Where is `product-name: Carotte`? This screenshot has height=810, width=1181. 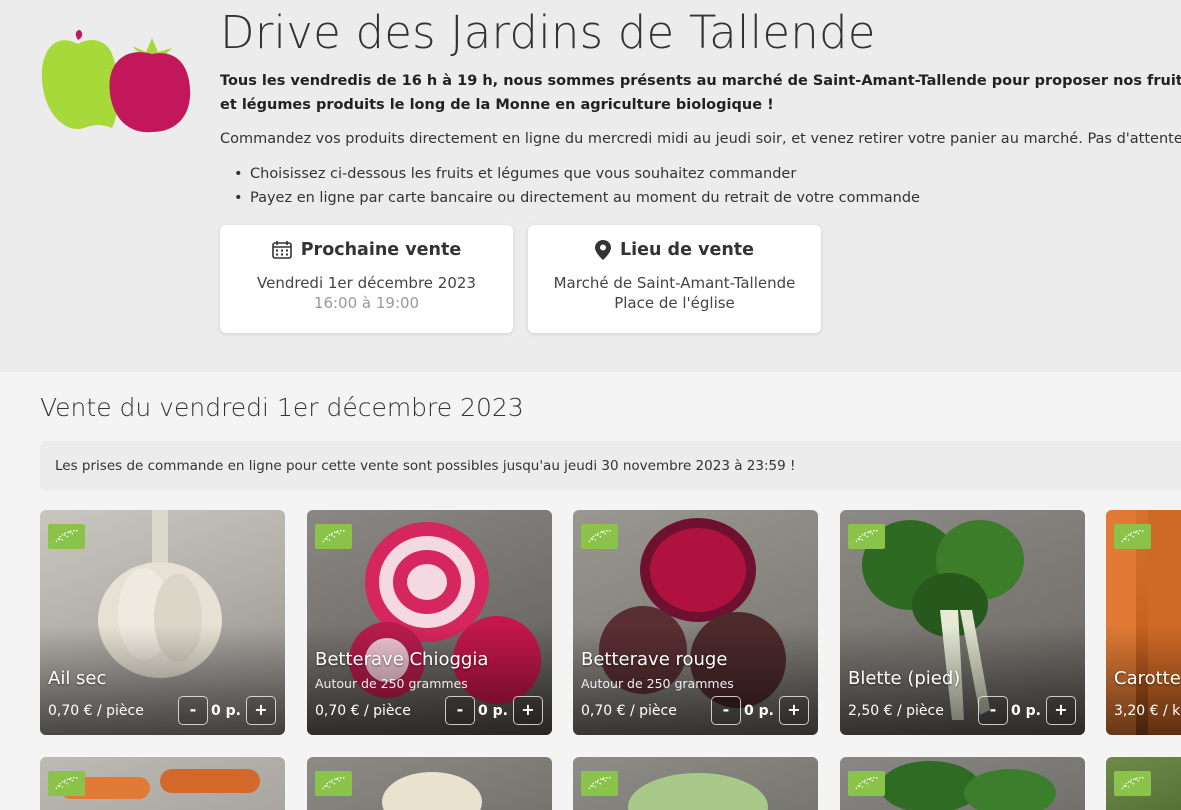
product-name: Carotte is located at coordinates (1147, 678).